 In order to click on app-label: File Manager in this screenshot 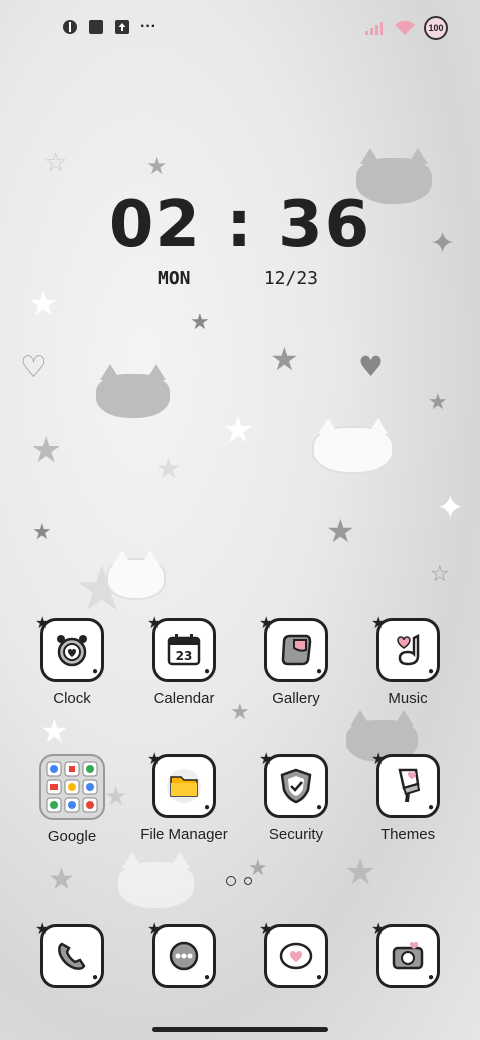, I will do `click(184, 834)`.